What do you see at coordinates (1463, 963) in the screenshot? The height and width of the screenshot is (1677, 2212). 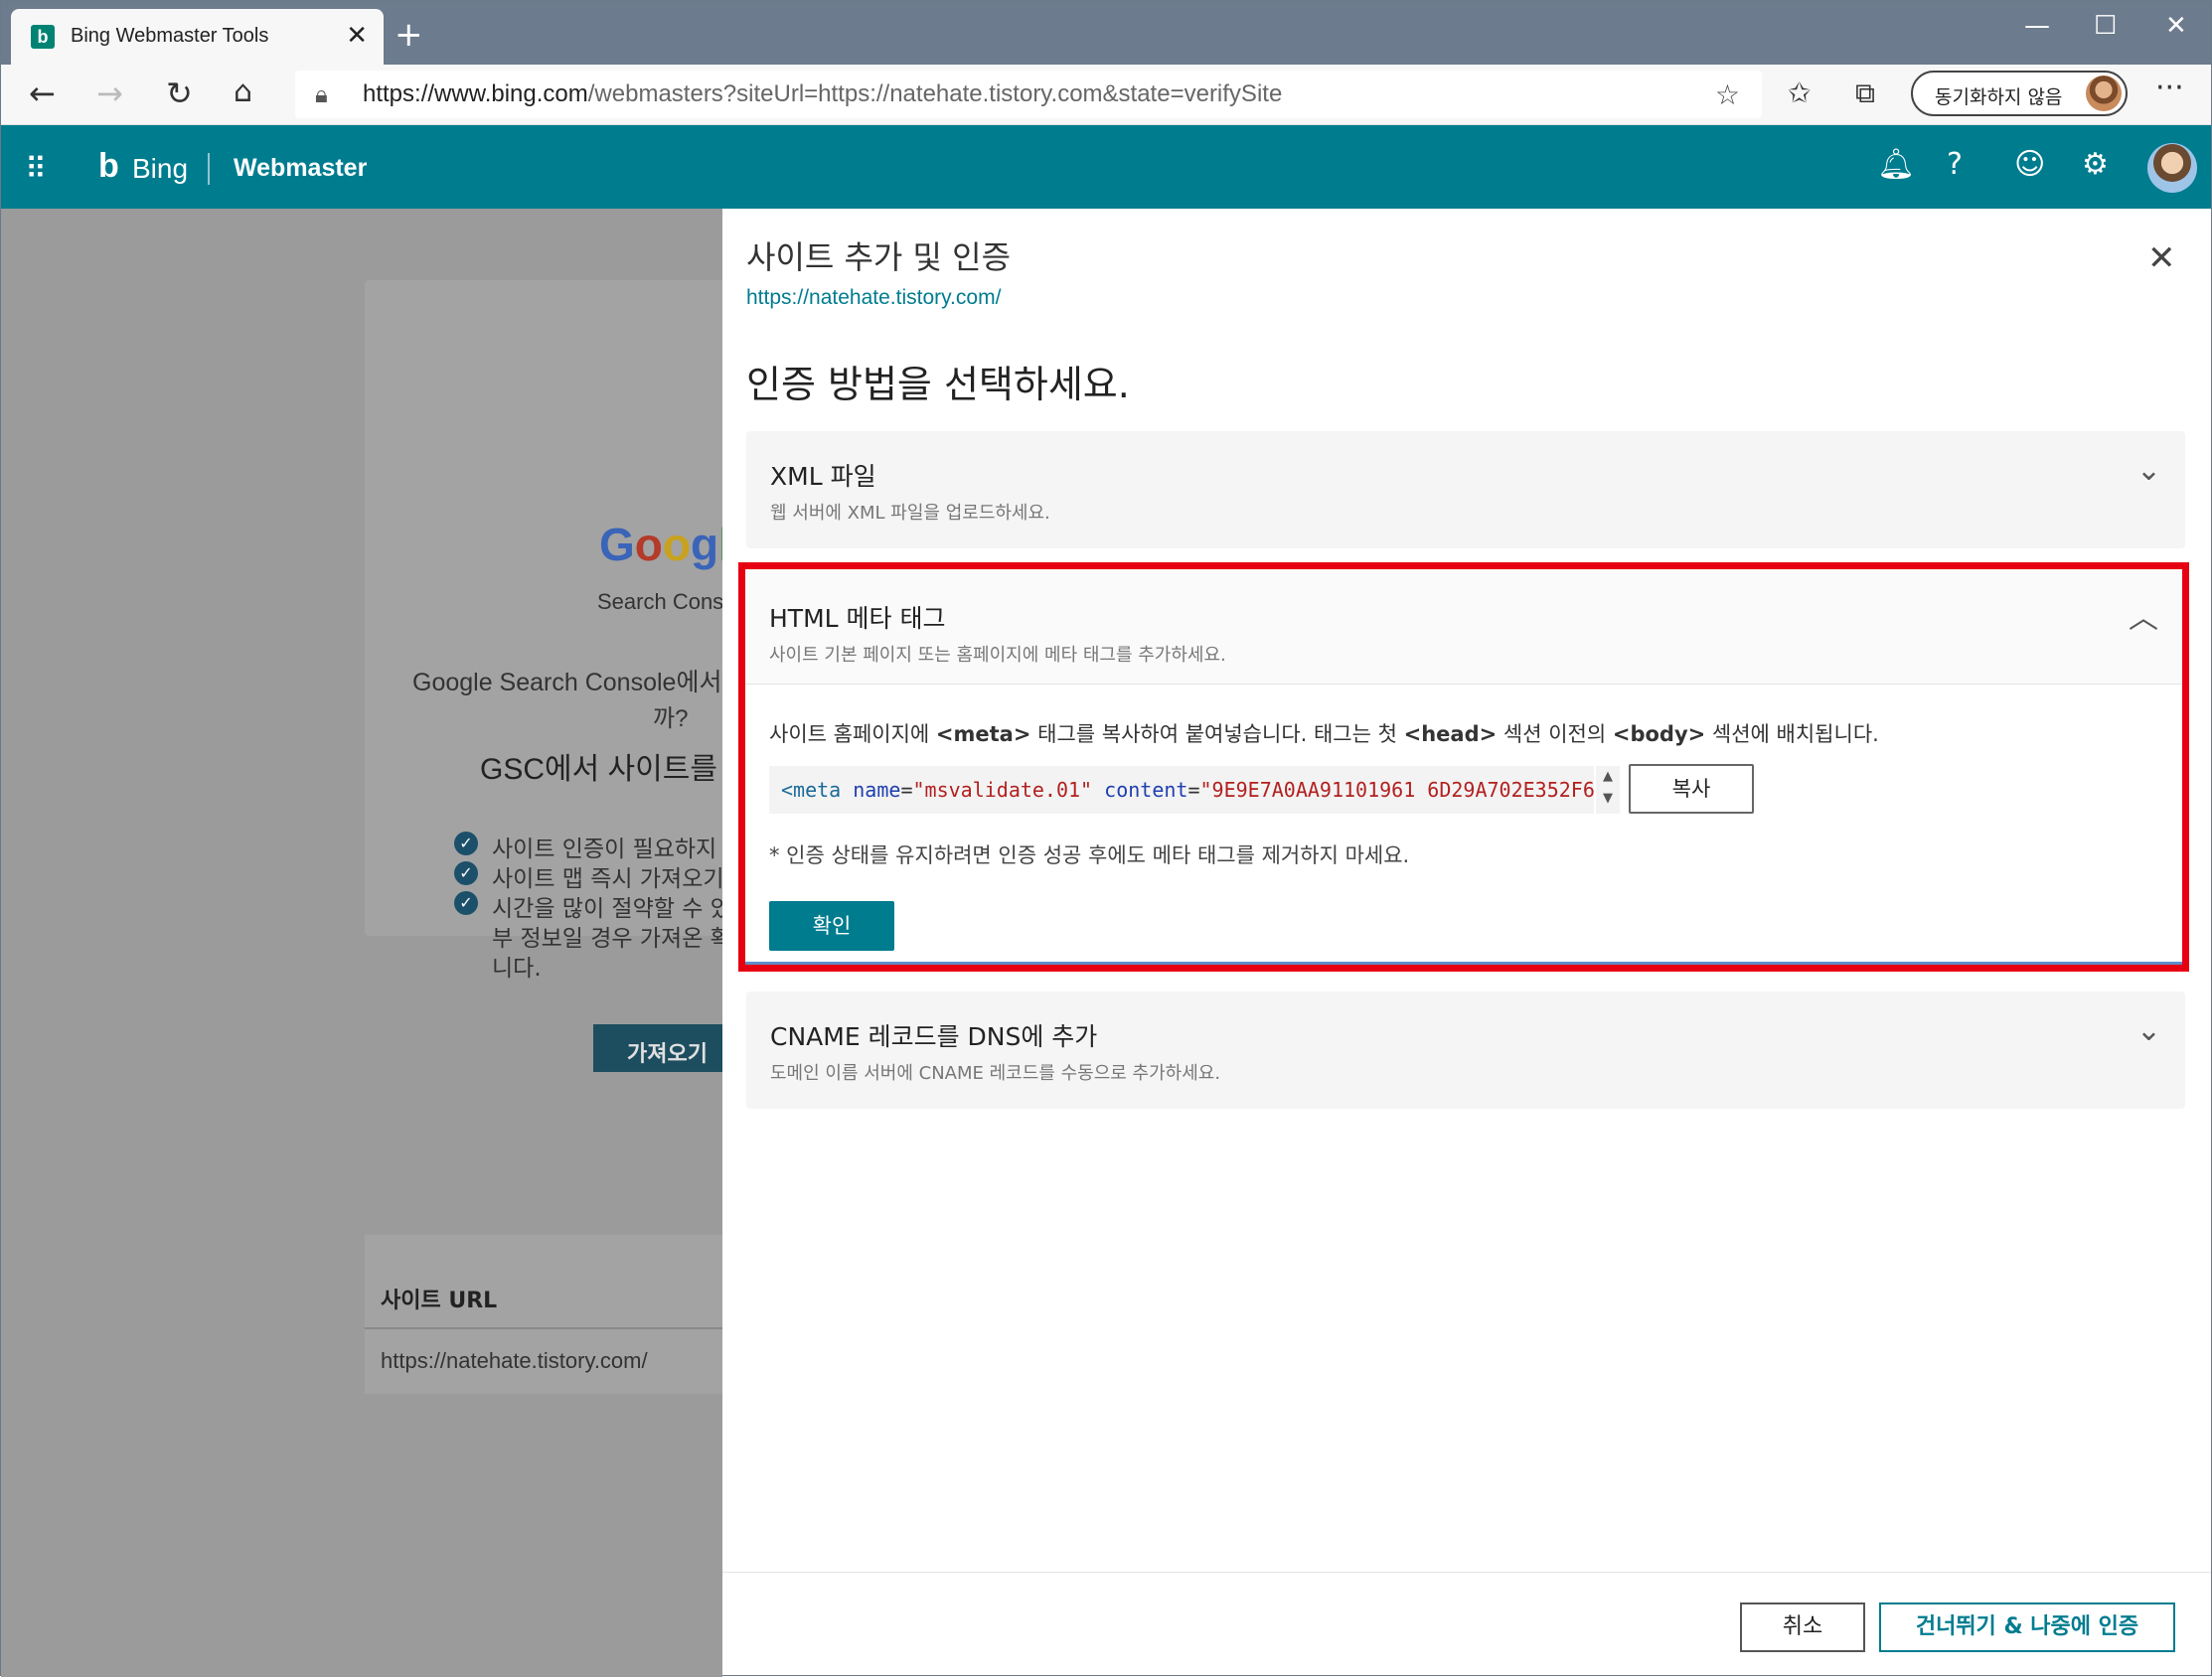 I see `accordion-underline` at bounding box center [1463, 963].